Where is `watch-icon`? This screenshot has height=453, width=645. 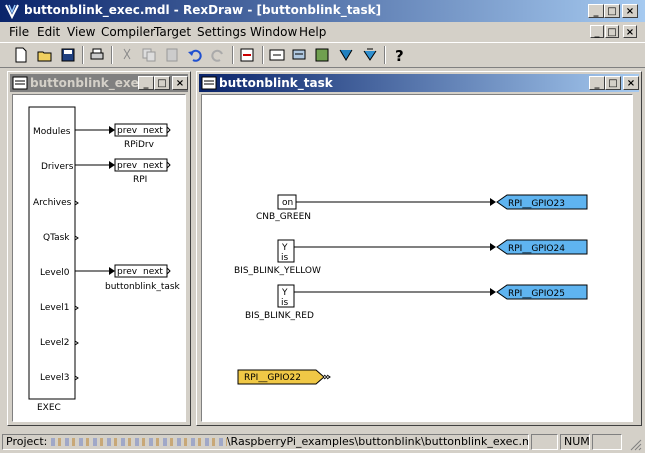 watch-icon is located at coordinates (322, 55).